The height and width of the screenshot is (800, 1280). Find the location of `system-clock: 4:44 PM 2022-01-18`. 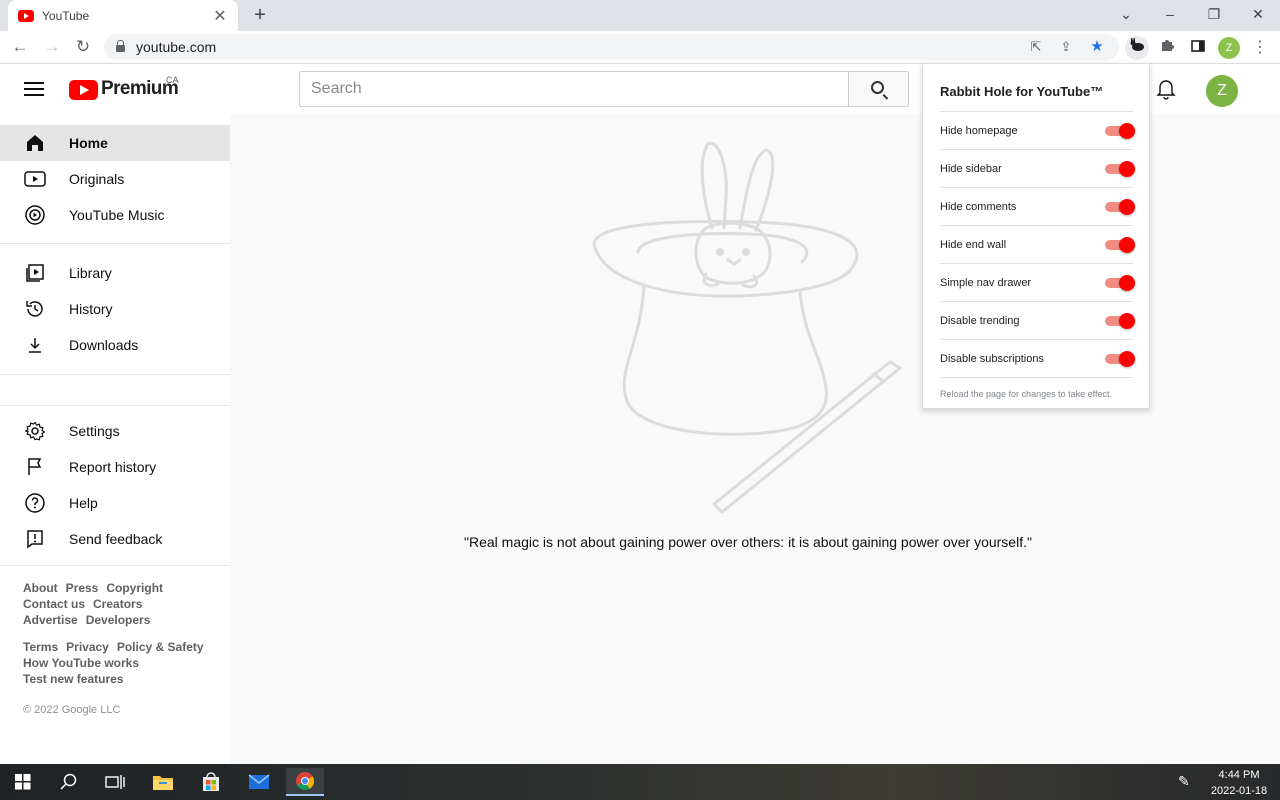

system-clock: 4:44 PM 2022-01-18 is located at coordinates (1239, 783).